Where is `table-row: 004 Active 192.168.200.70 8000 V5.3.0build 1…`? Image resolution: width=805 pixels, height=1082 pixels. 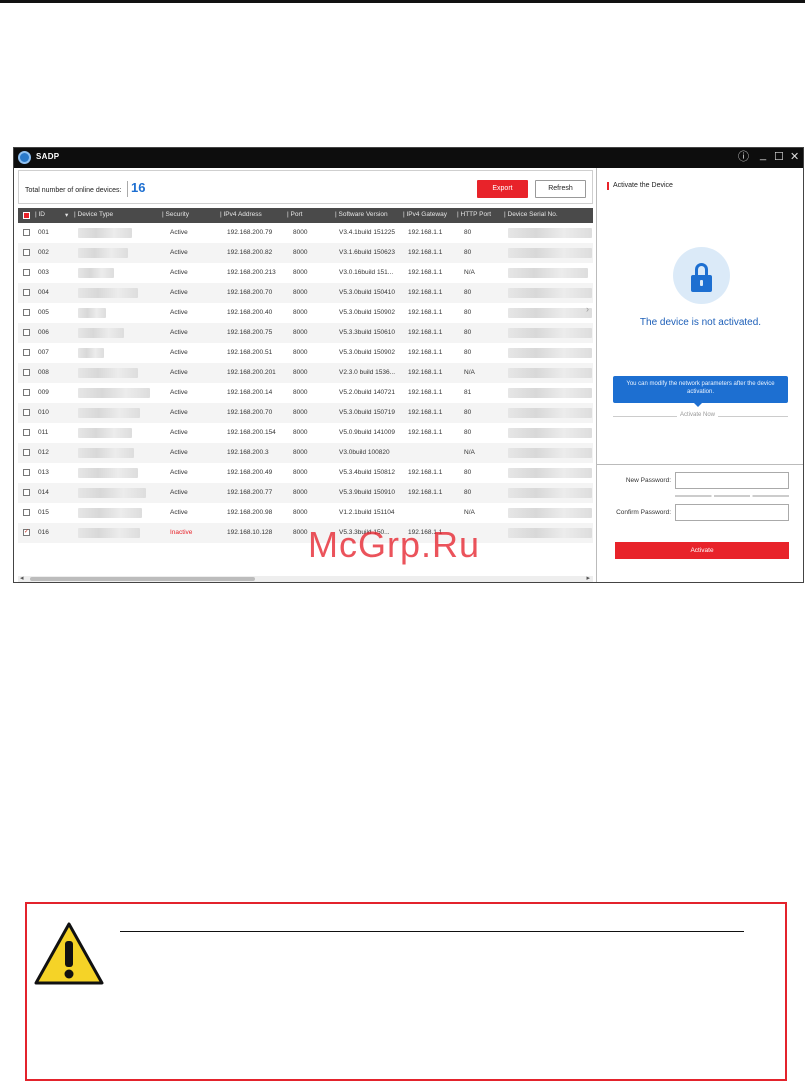
table-row: 004 Active 192.168.200.70 8000 V5.3.0build 1… is located at coordinates (305, 293).